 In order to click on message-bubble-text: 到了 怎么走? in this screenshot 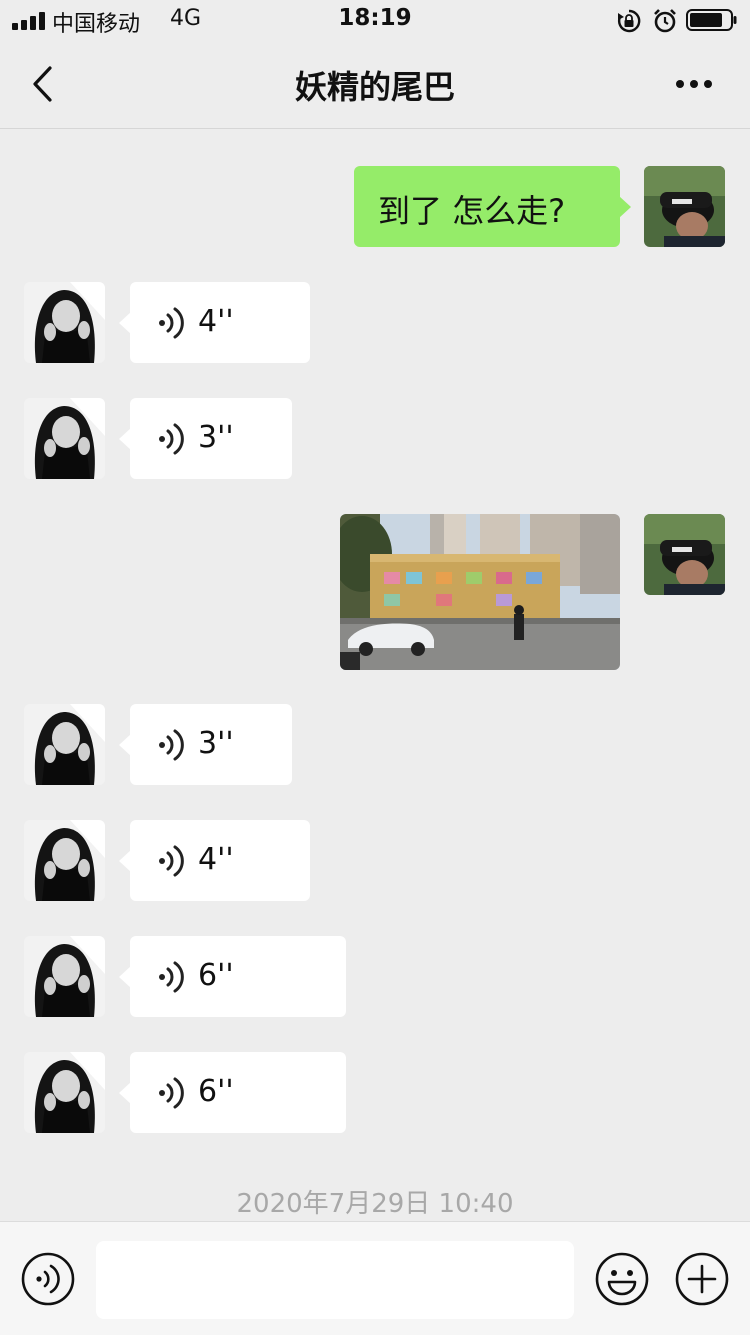, I will do `click(492, 206)`.